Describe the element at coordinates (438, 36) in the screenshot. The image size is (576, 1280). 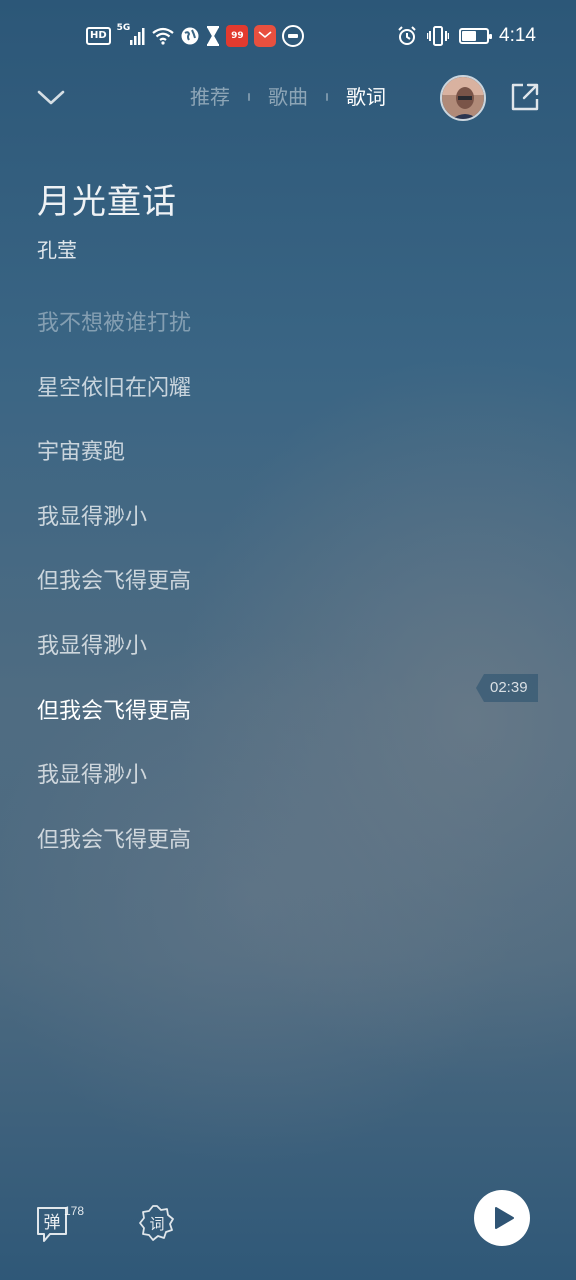
I see `vibrate-icon` at that location.